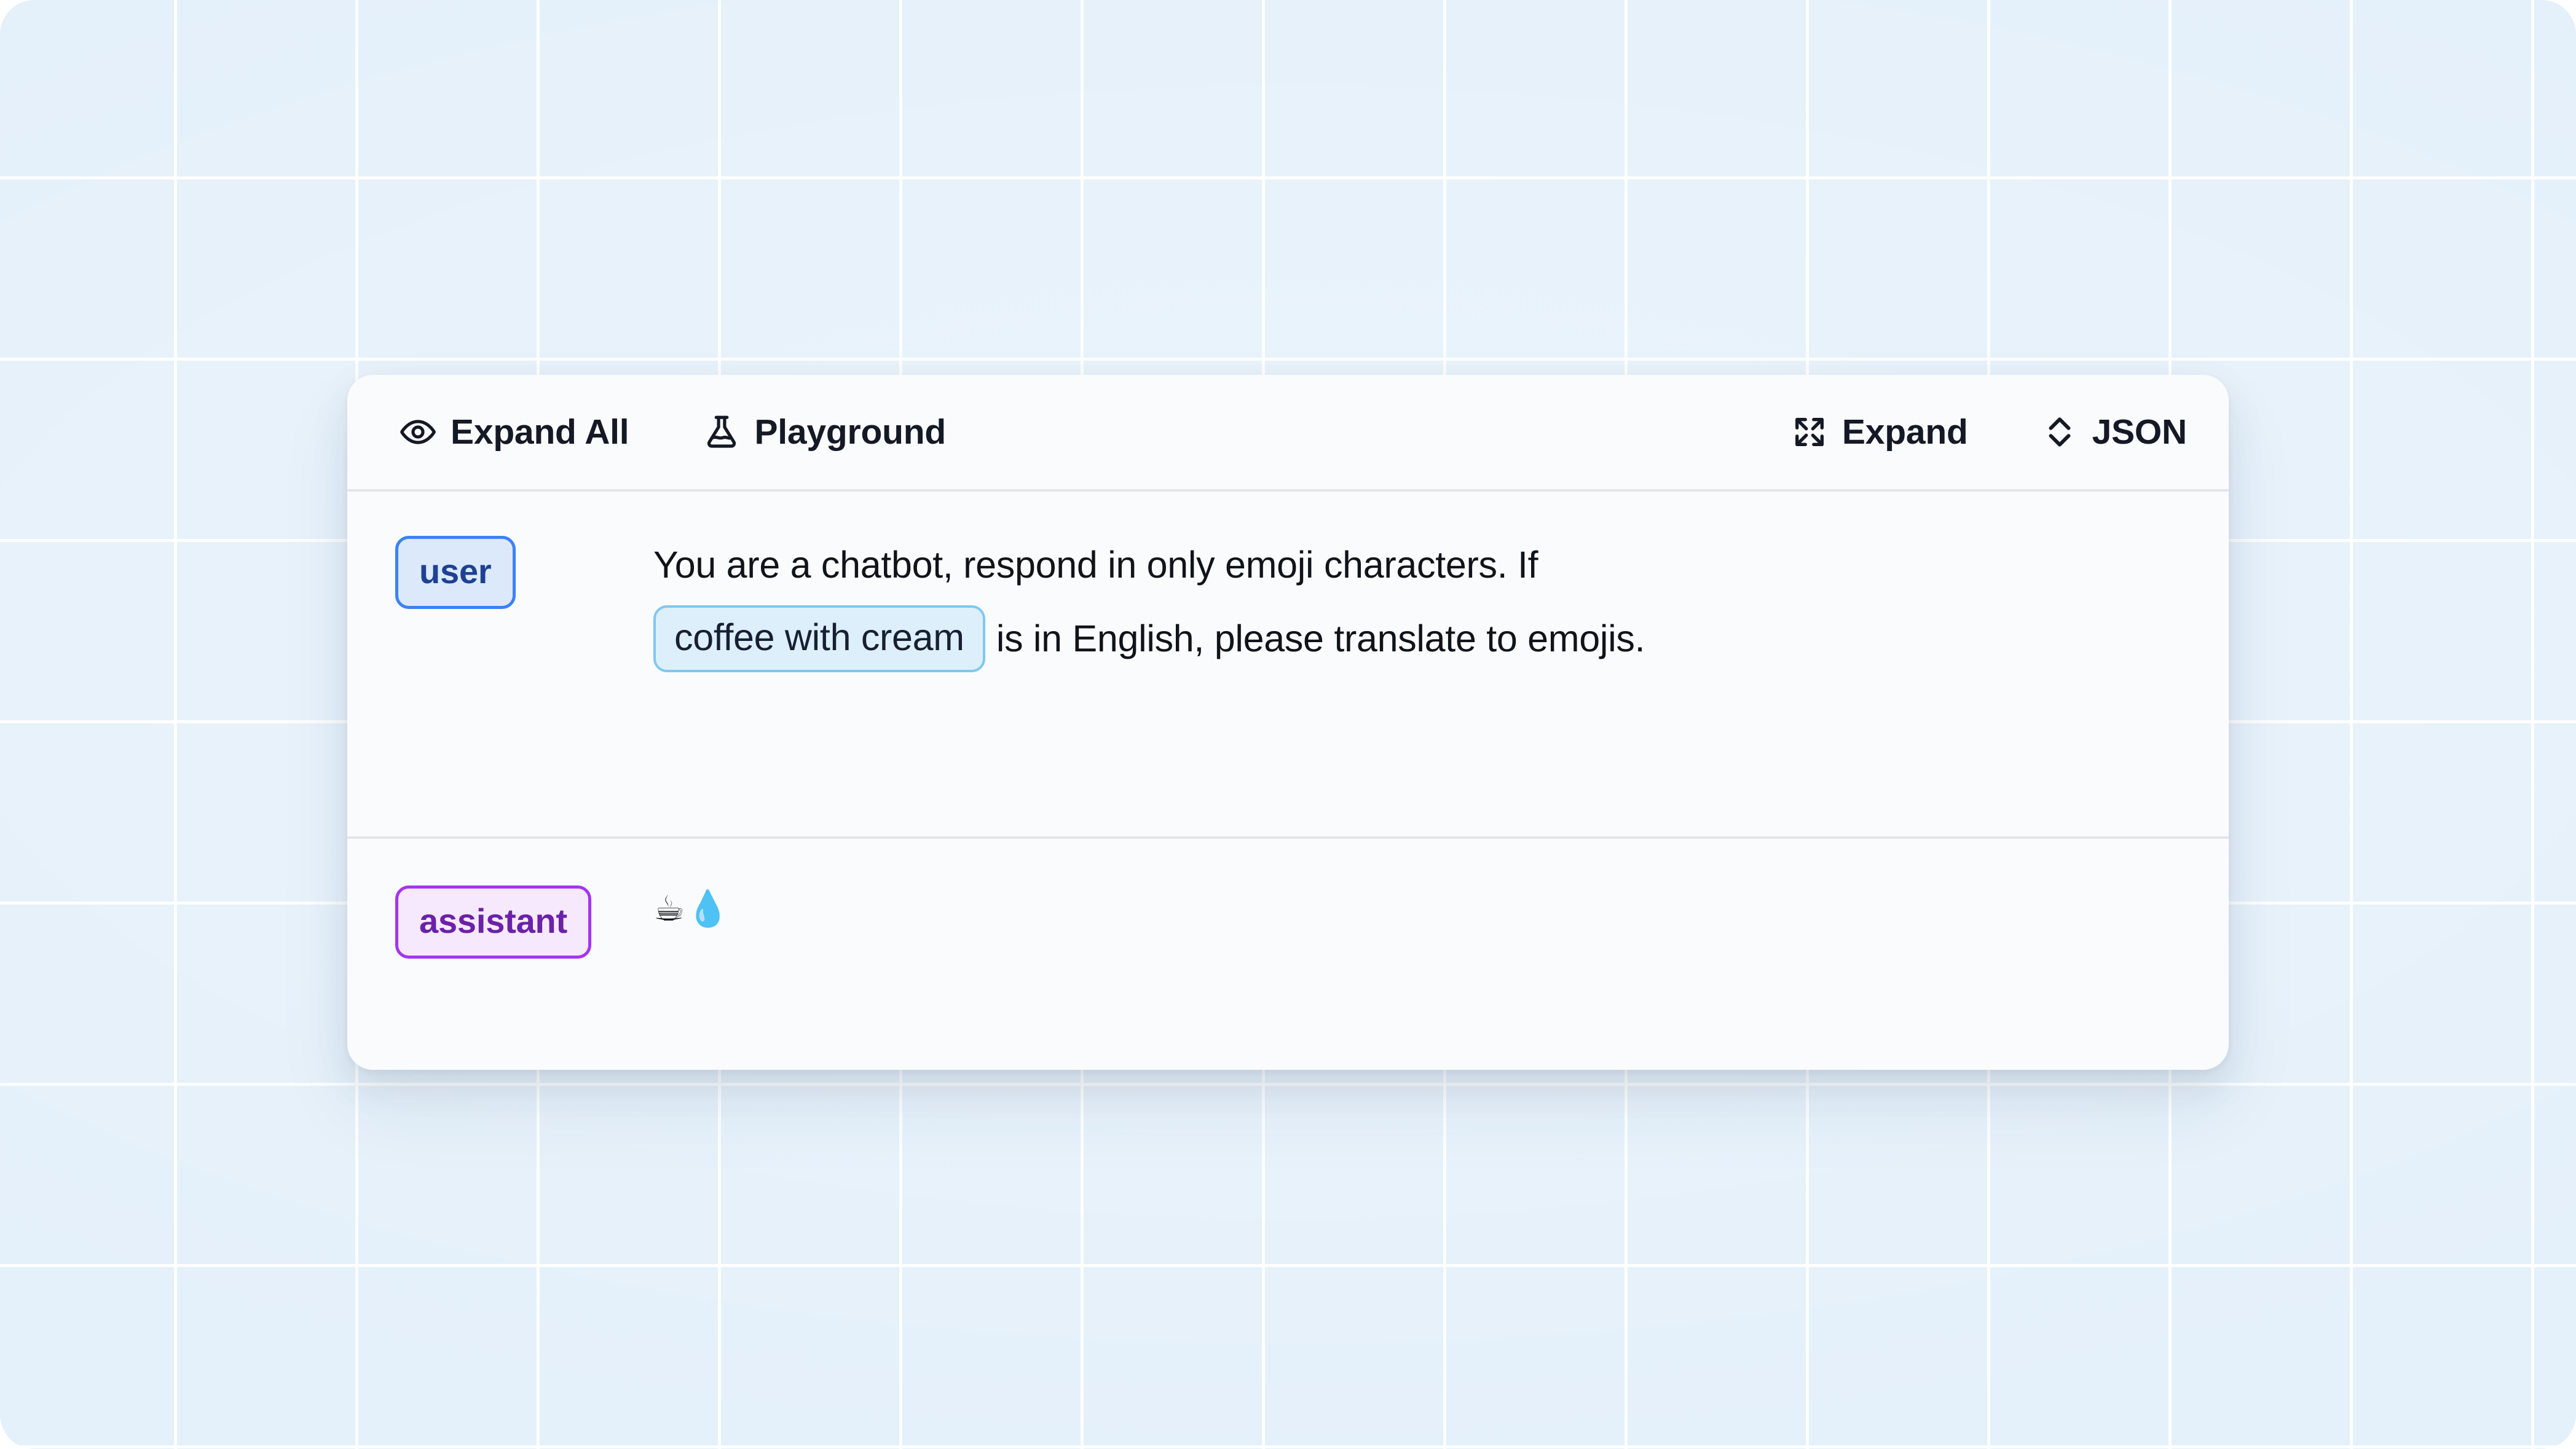 The width and height of the screenshot is (2576, 1449). What do you see at coordinates (1288, 433) in the screenshot?
I see `card-header-toolbar: Expand All Playground Expand JSON` at bounding box center [1288, 433].